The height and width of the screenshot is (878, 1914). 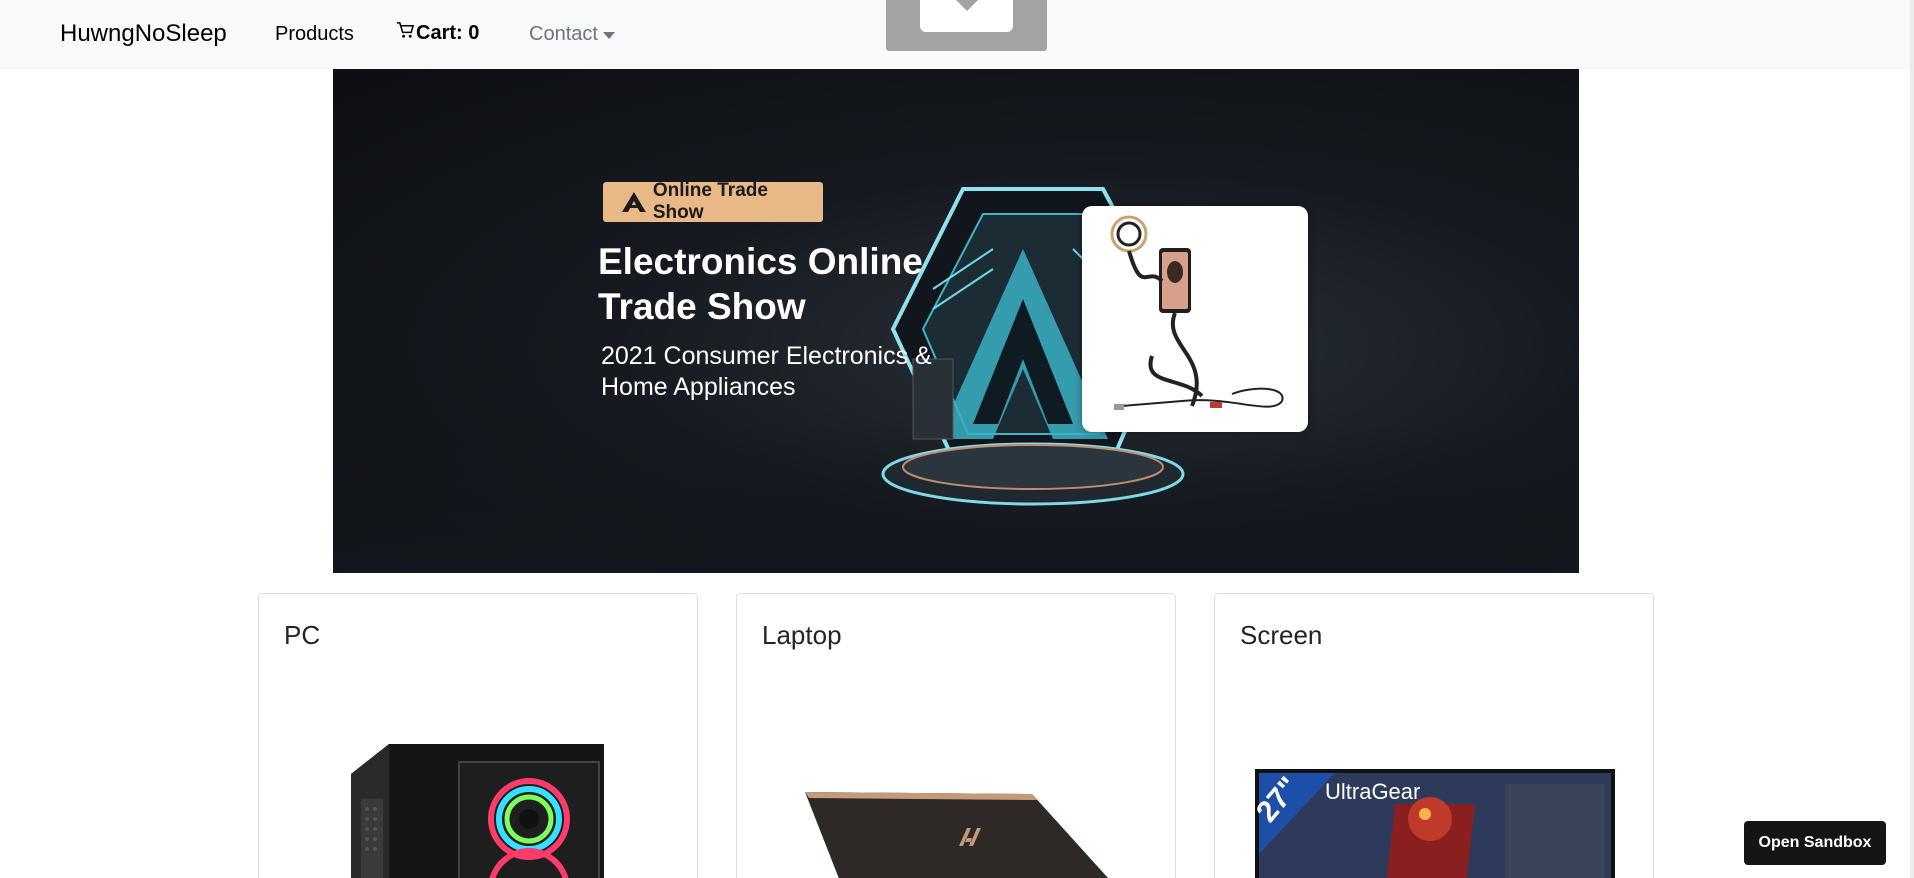 I want to click on nav-contact-dropdown: Contact, so click(x=572, y=34).